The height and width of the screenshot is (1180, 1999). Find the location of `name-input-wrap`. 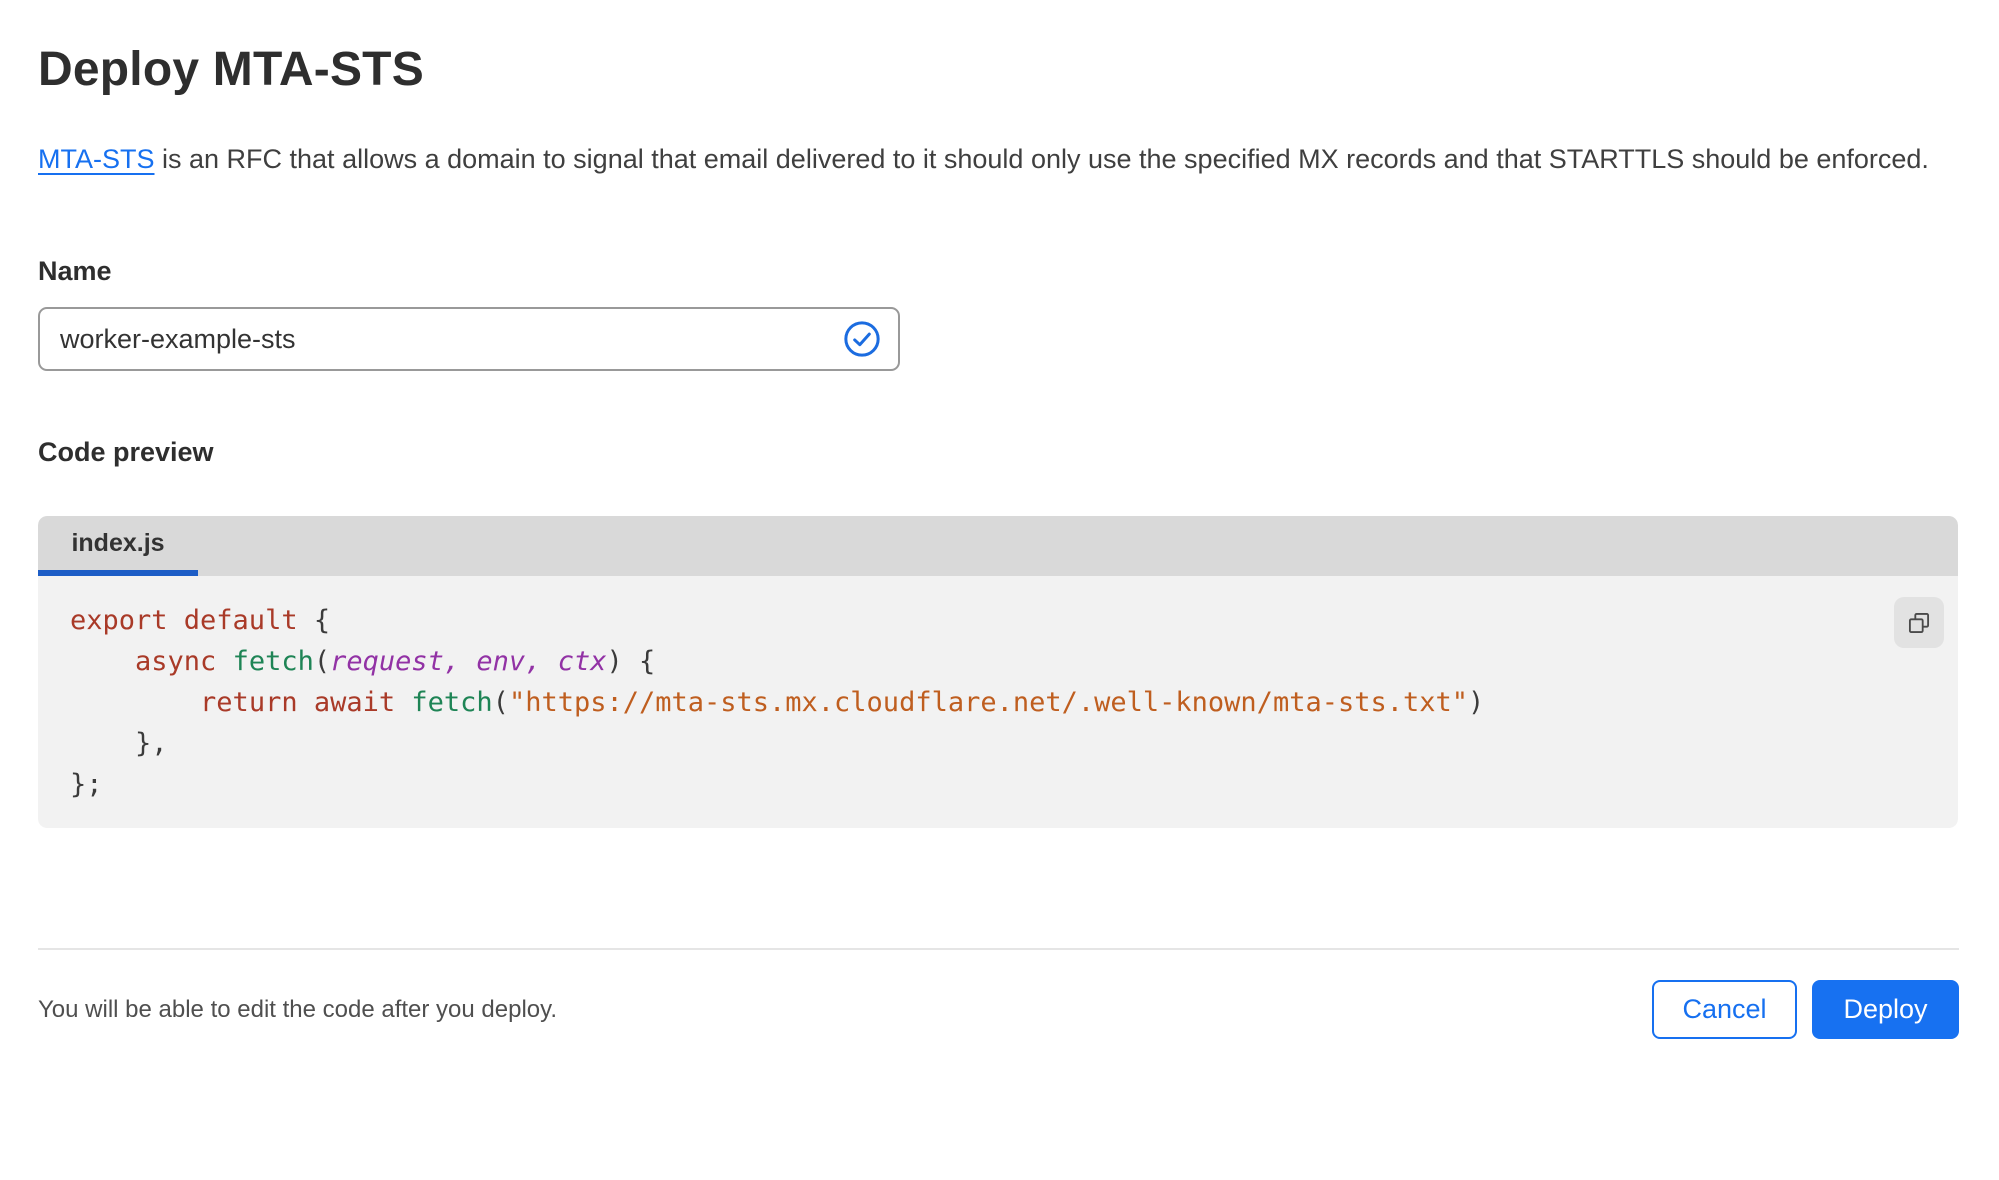

name-input-wrap is located at coordinates (469, 339).